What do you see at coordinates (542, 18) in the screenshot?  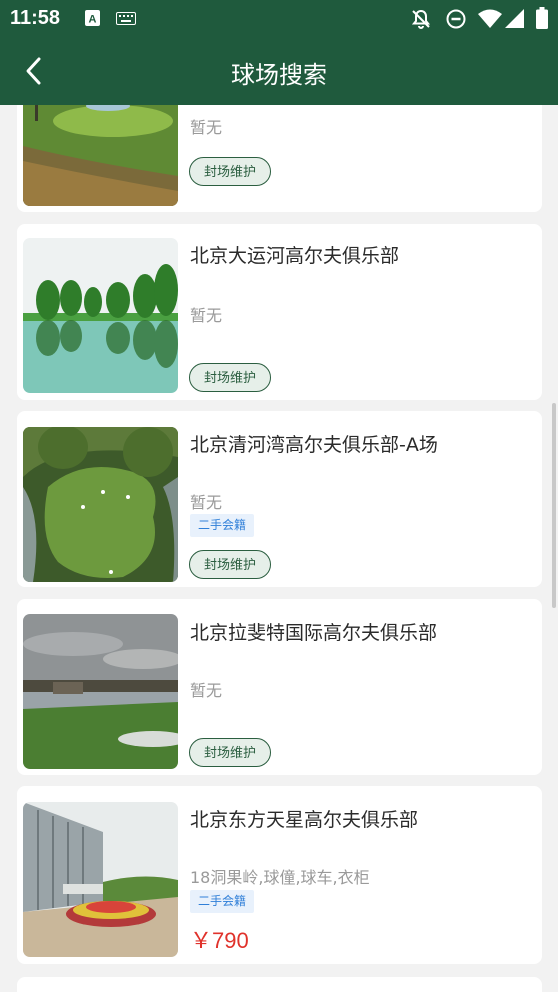 I see `battery-icon` at bounding box center [542, 18].